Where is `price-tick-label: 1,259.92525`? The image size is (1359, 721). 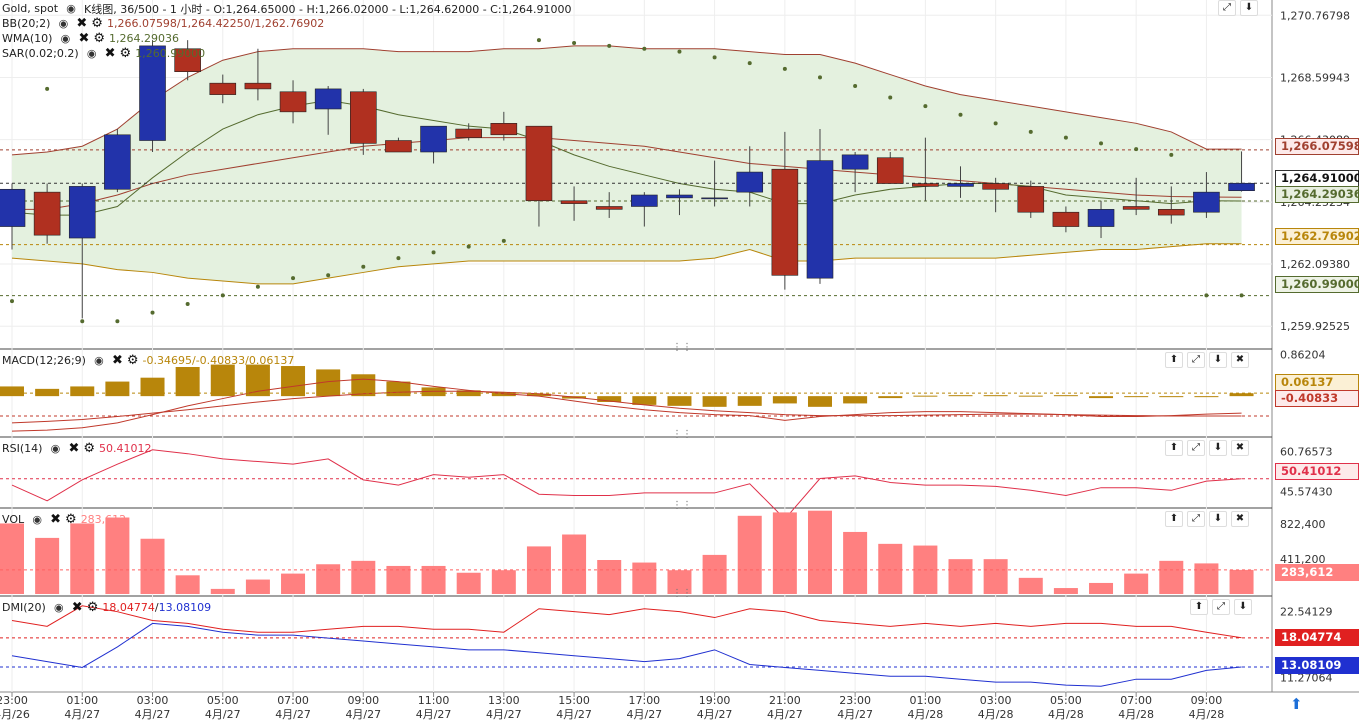
price-tick-label: 1,259.92525 is located at coordinates (1315, 326).